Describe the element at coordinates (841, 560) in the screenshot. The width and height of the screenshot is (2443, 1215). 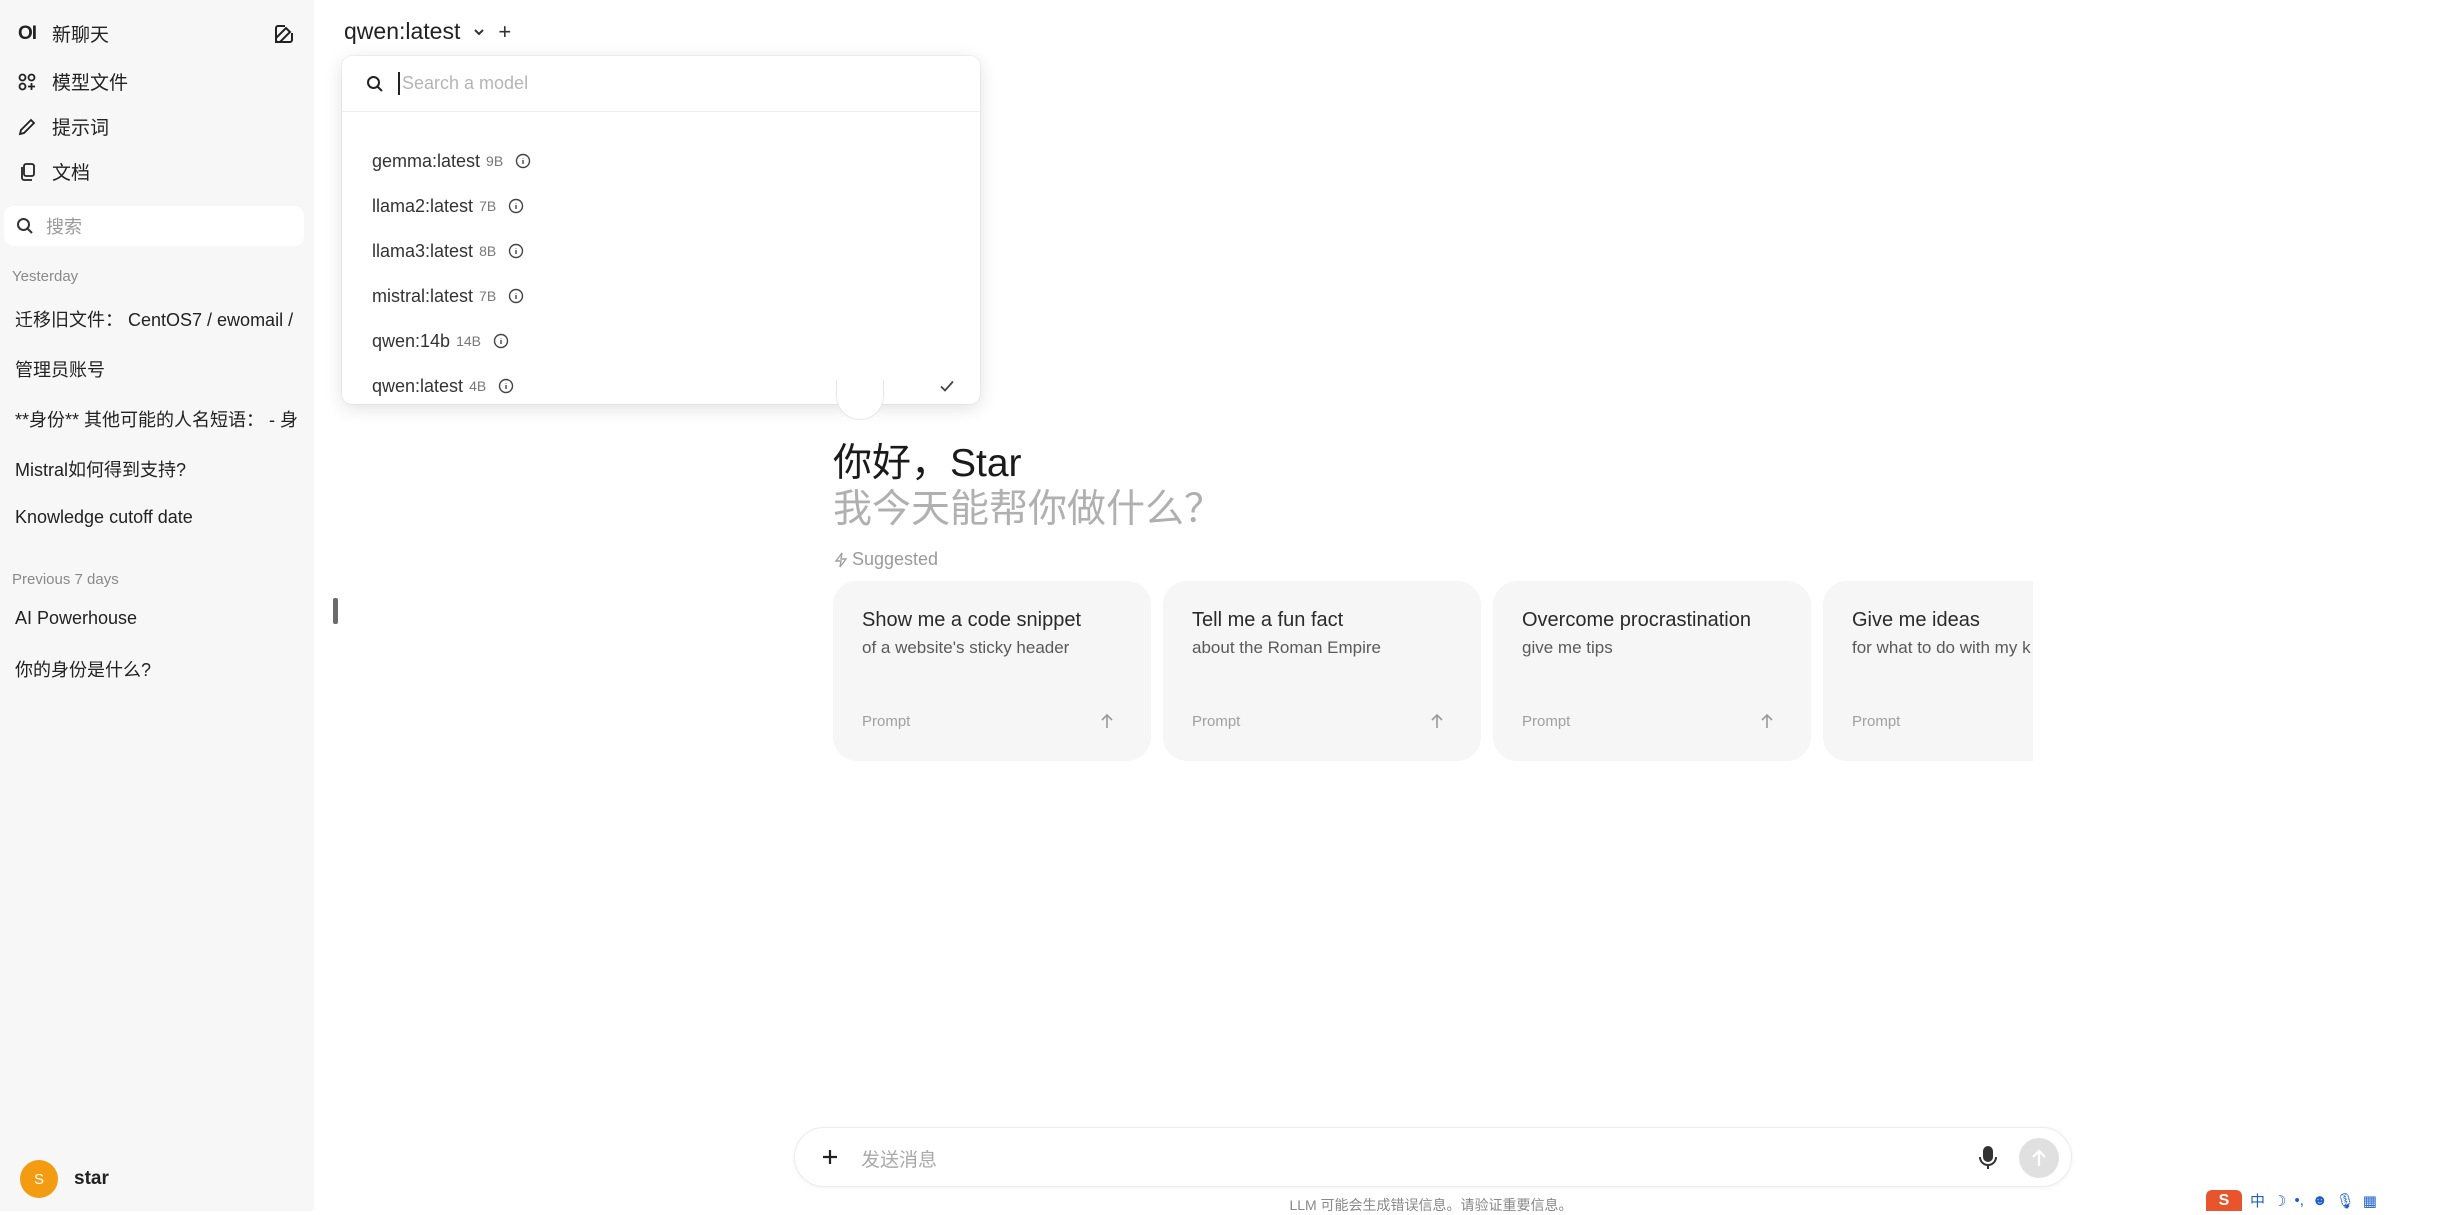
I see `bolt-icon` at that location.